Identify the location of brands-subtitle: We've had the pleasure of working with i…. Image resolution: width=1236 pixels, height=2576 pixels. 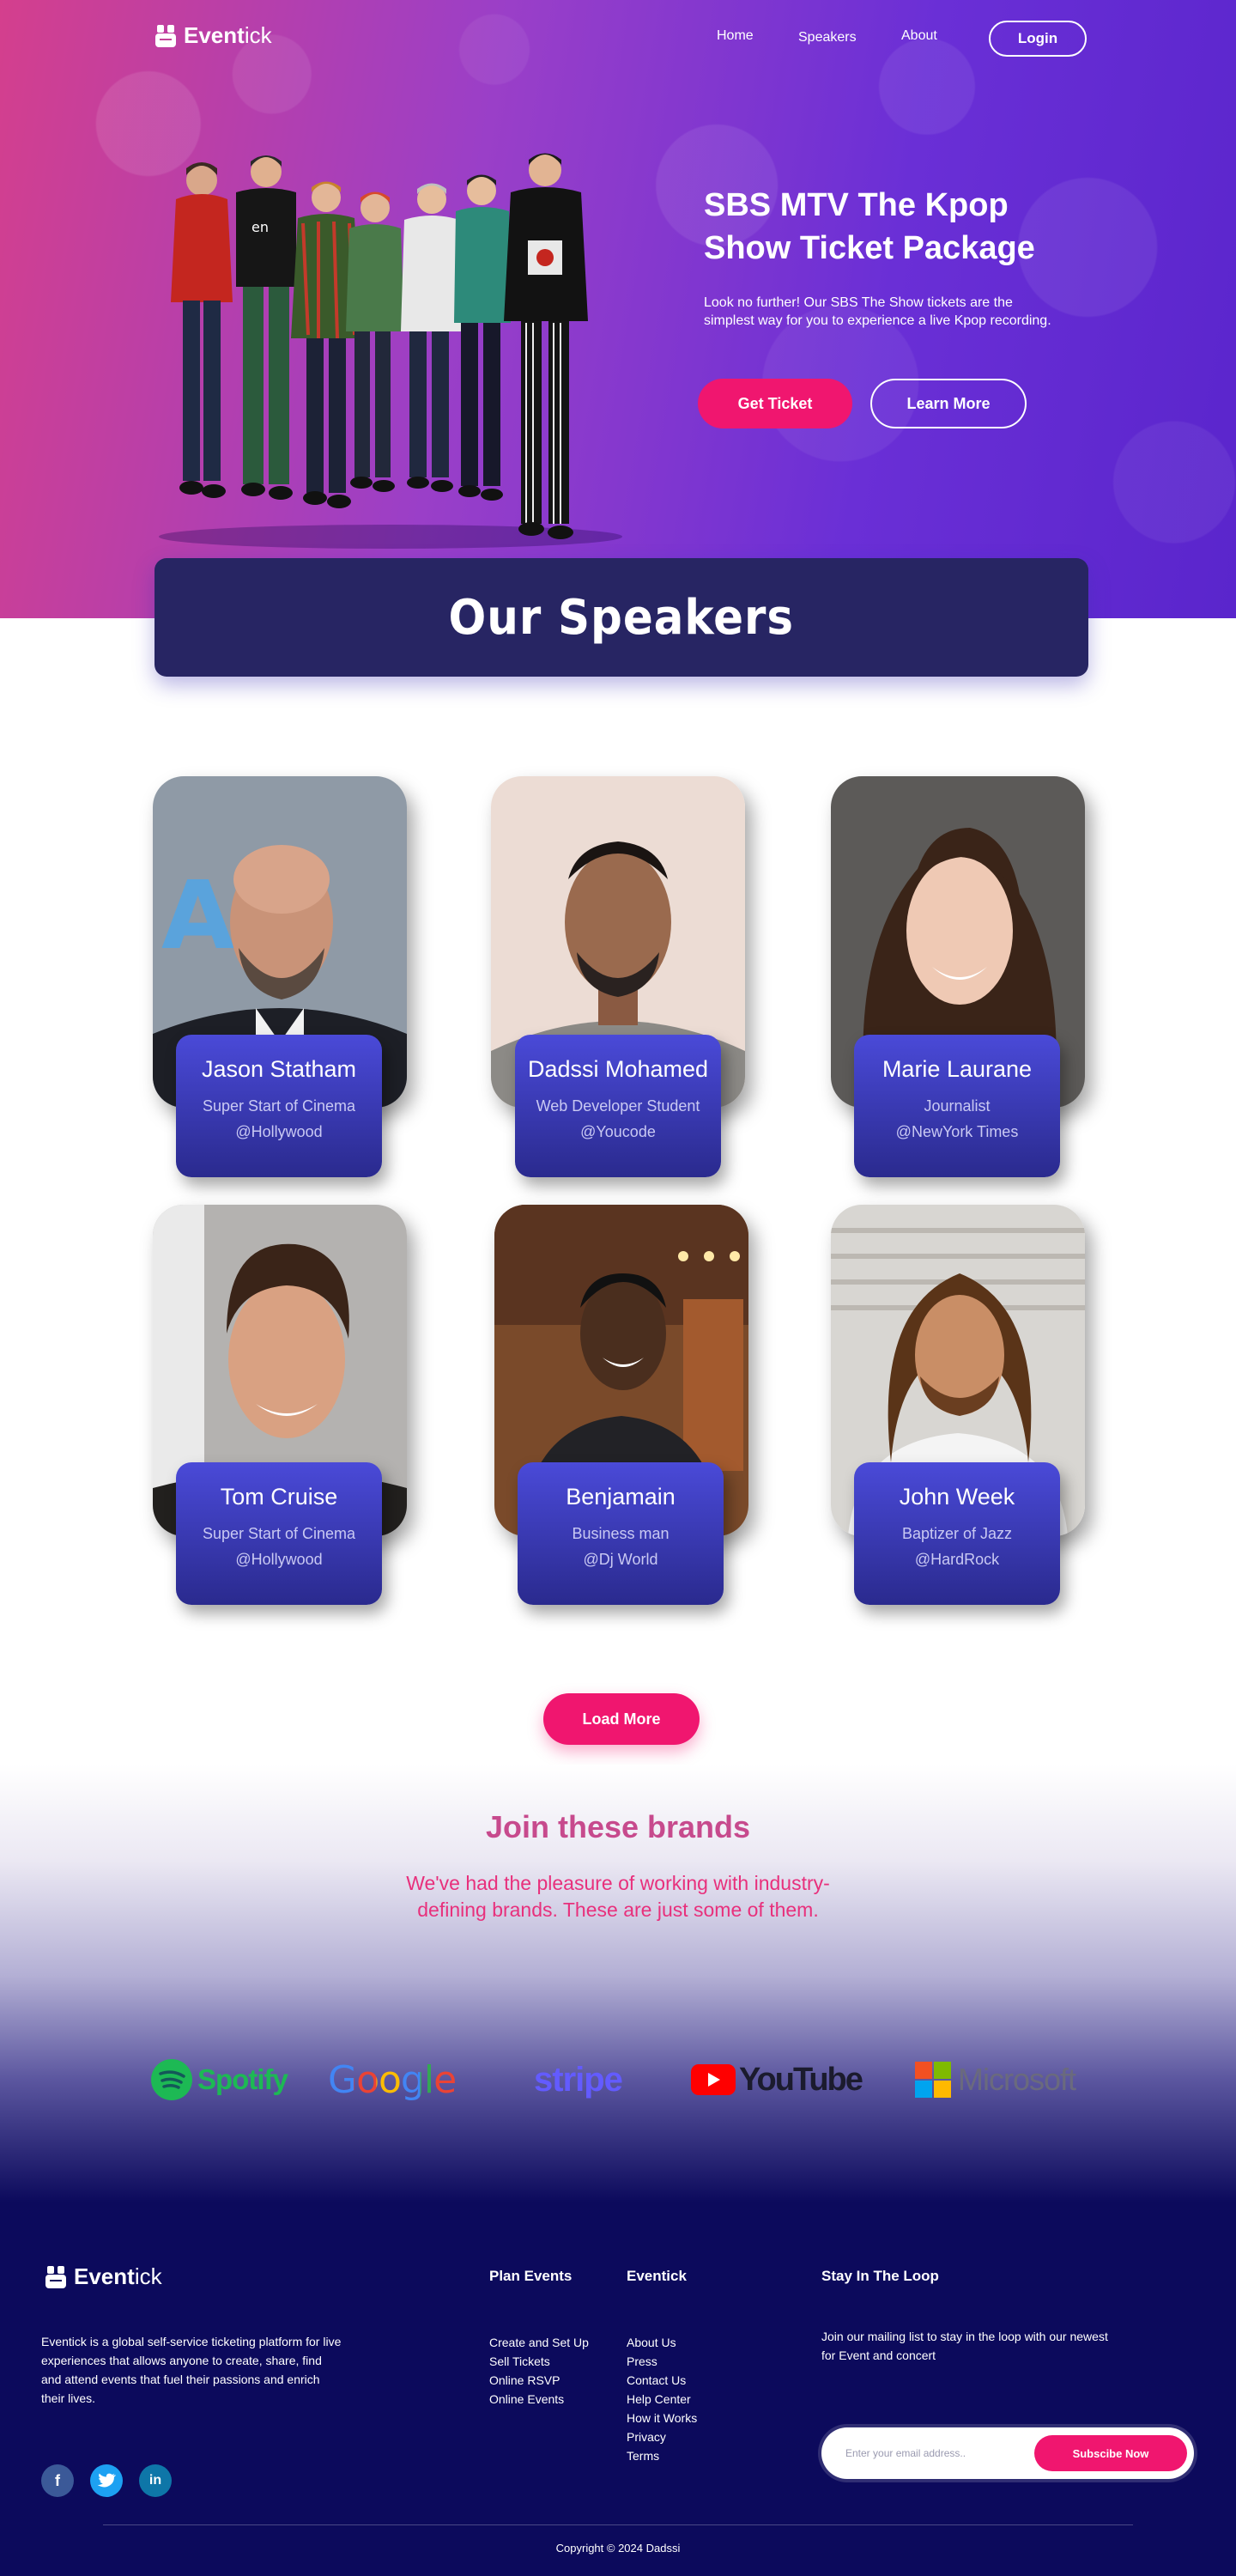
(618, 1896).